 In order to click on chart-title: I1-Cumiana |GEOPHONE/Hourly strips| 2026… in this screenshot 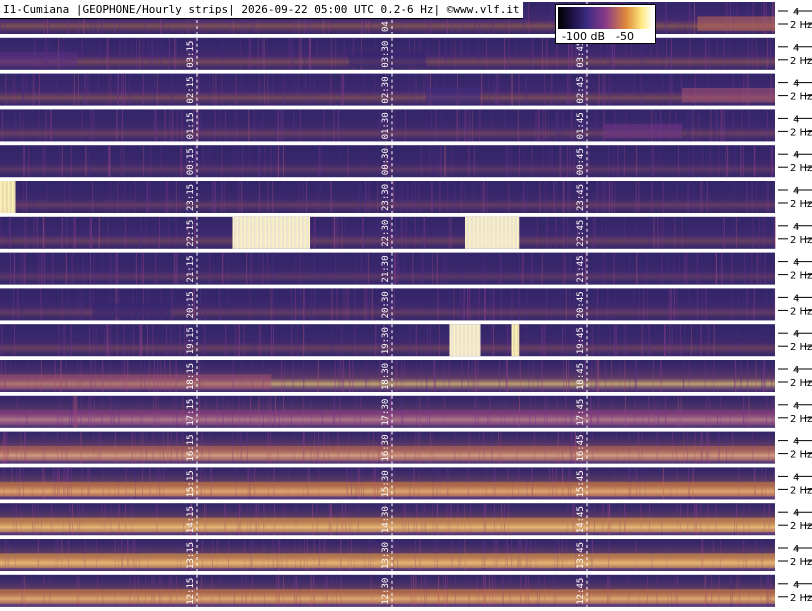, I will do `click(261, 10)`.